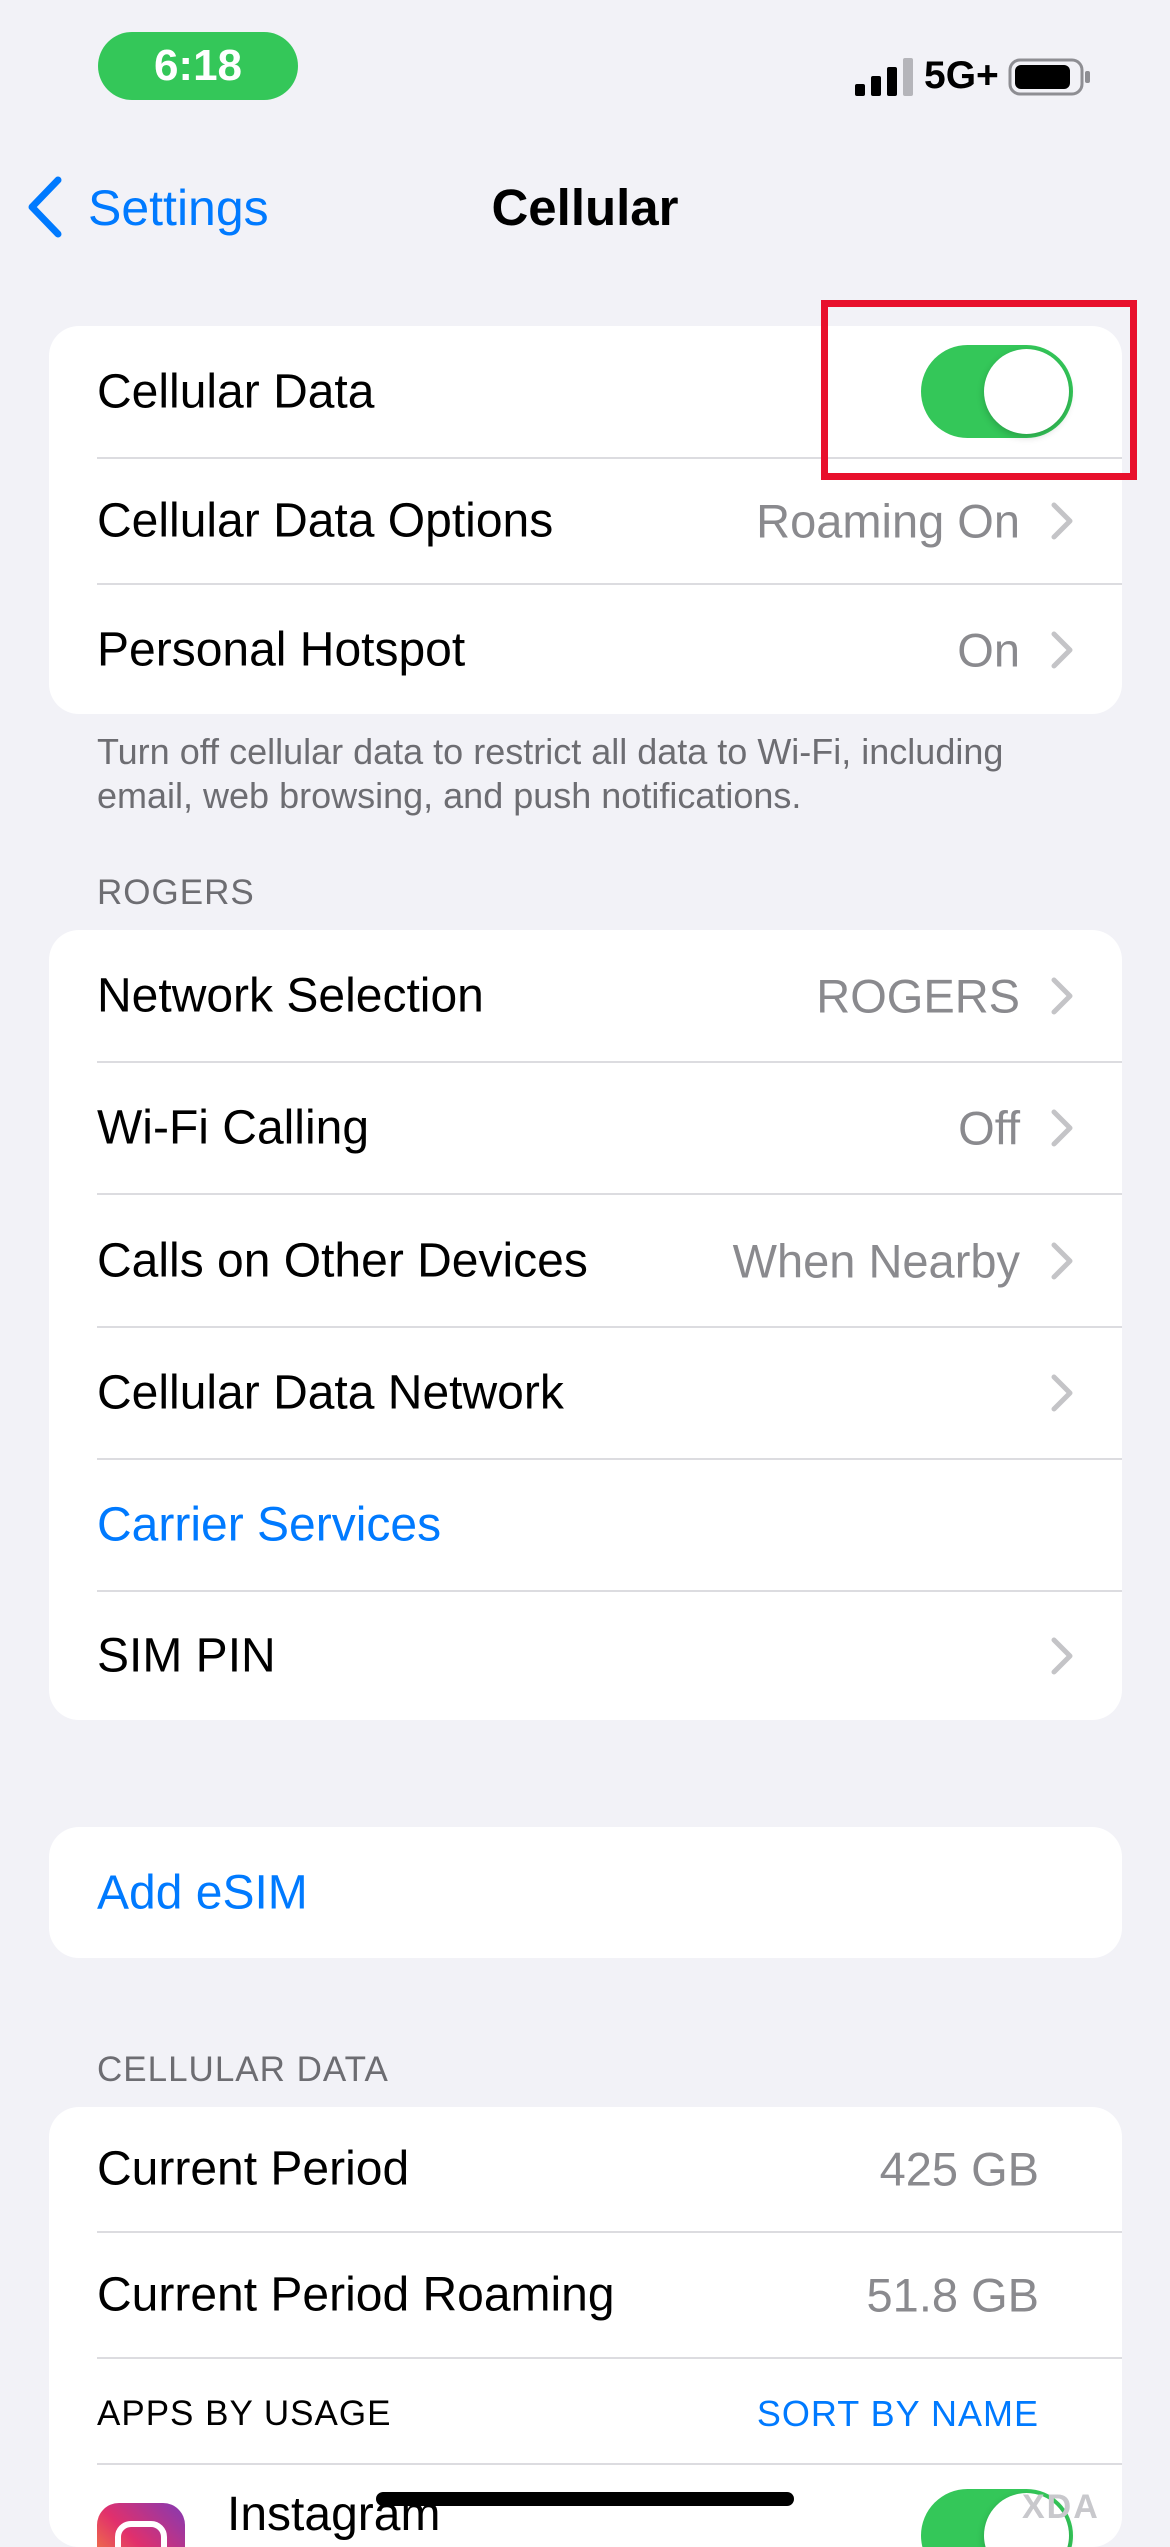 This screenshot has width=1170, height=2547. I want to click on current-period-label: Current Period, so click(253, 2169).